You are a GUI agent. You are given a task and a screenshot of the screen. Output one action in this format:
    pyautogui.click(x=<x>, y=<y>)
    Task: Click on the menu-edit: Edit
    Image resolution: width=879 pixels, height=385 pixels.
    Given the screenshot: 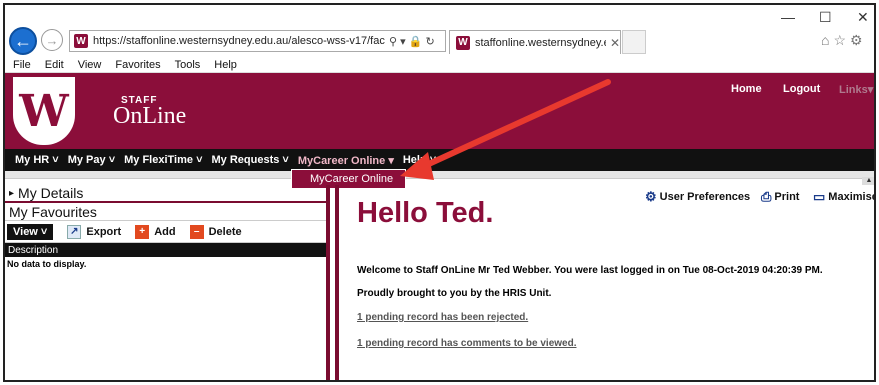 What is the action you would take?
    pyautogui.click(x=54, y=65)
    